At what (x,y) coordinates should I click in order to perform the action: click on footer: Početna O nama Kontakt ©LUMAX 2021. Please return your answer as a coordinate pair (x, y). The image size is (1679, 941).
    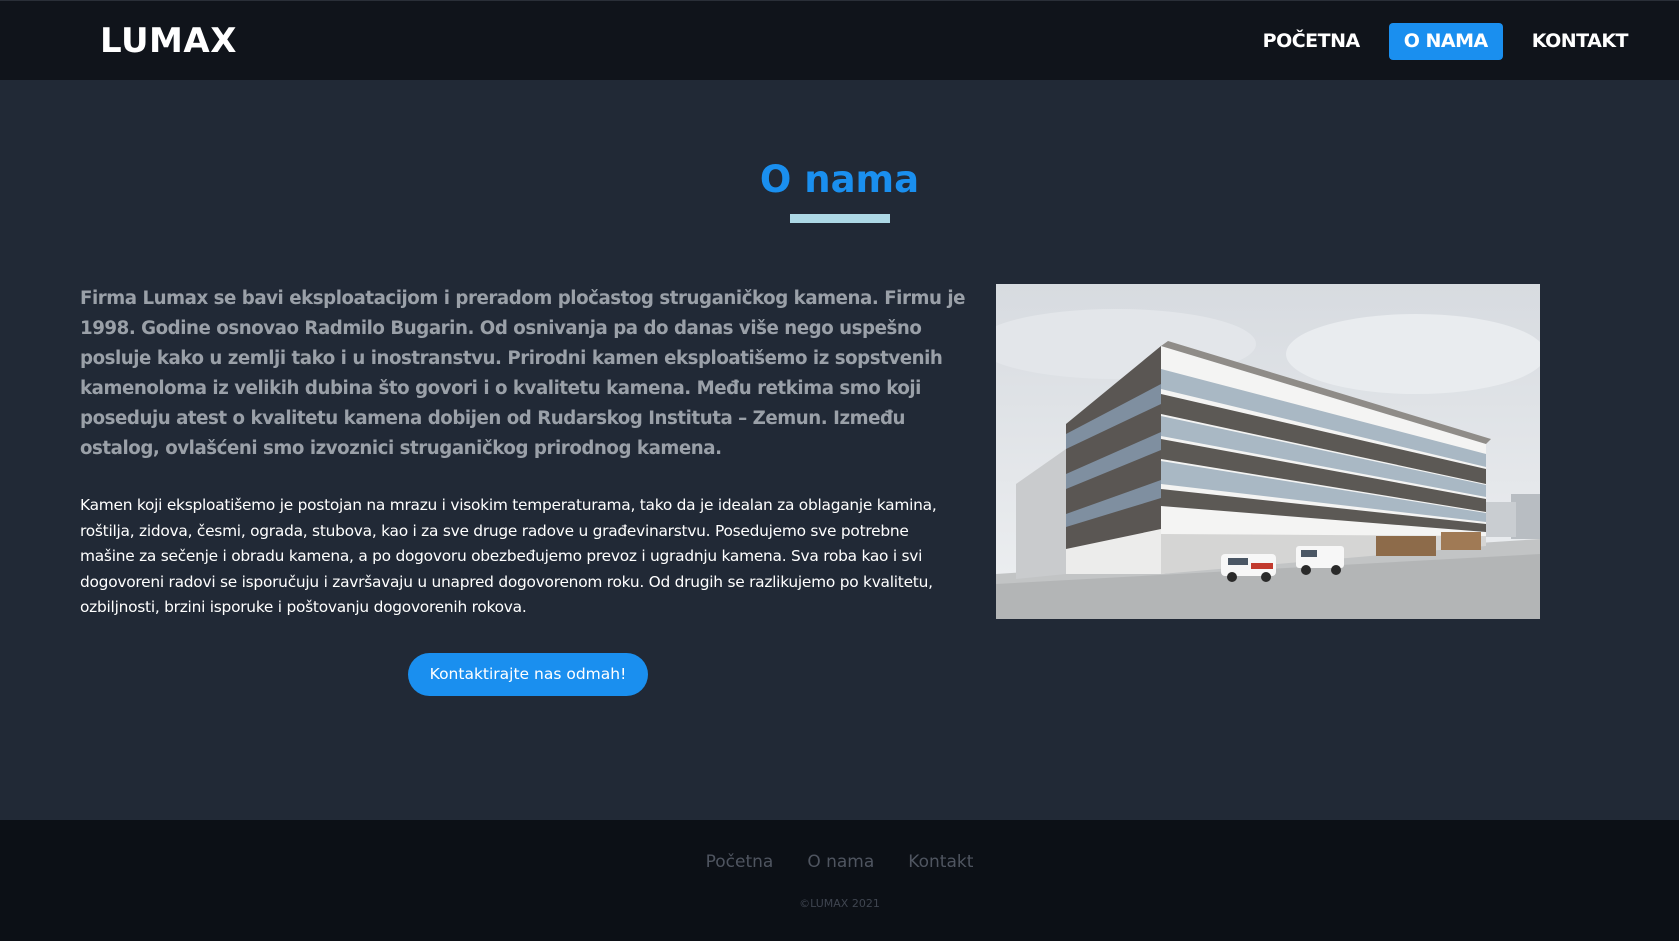
    Looking at the image, I should click on (839, 880).